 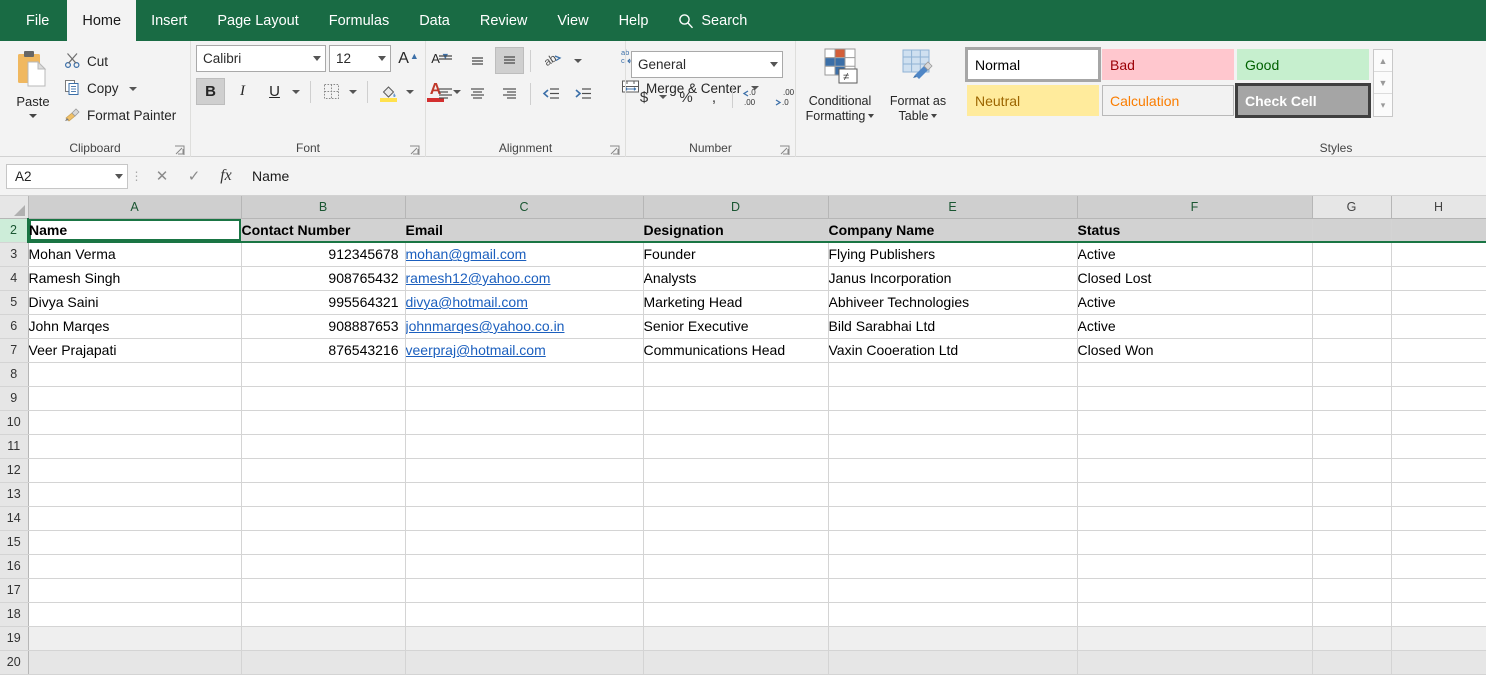 I want to click on row-header-11: 11, so click(x=14, y=446).